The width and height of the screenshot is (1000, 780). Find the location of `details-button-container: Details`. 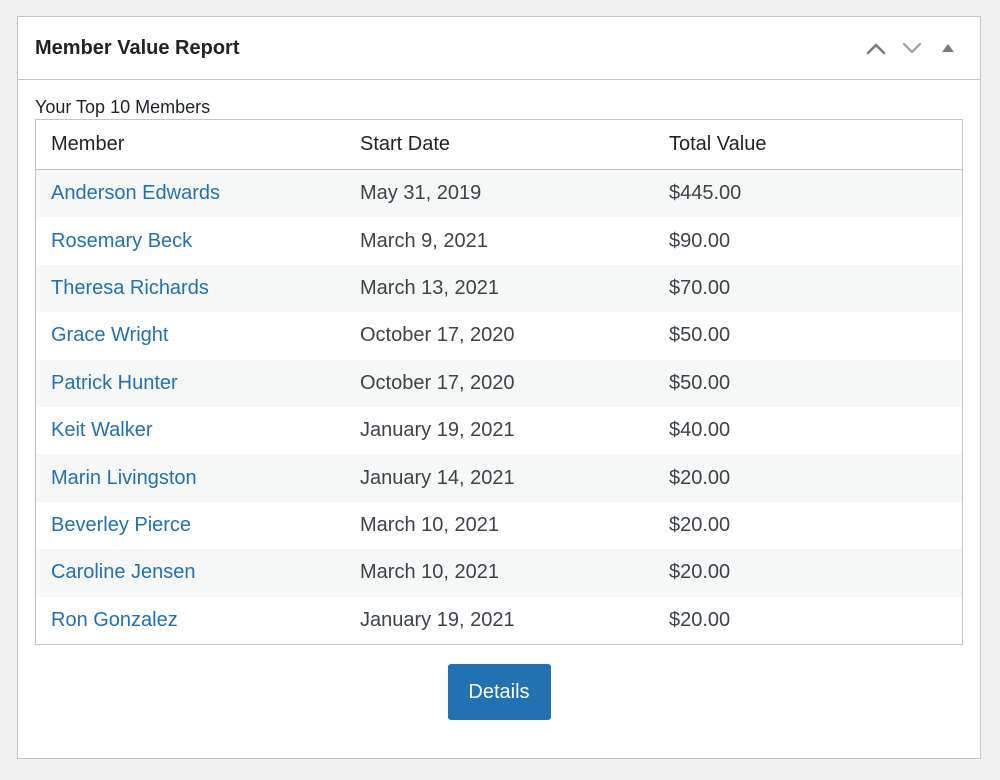

details-button-container: Details is located at coordinates (499, 692).